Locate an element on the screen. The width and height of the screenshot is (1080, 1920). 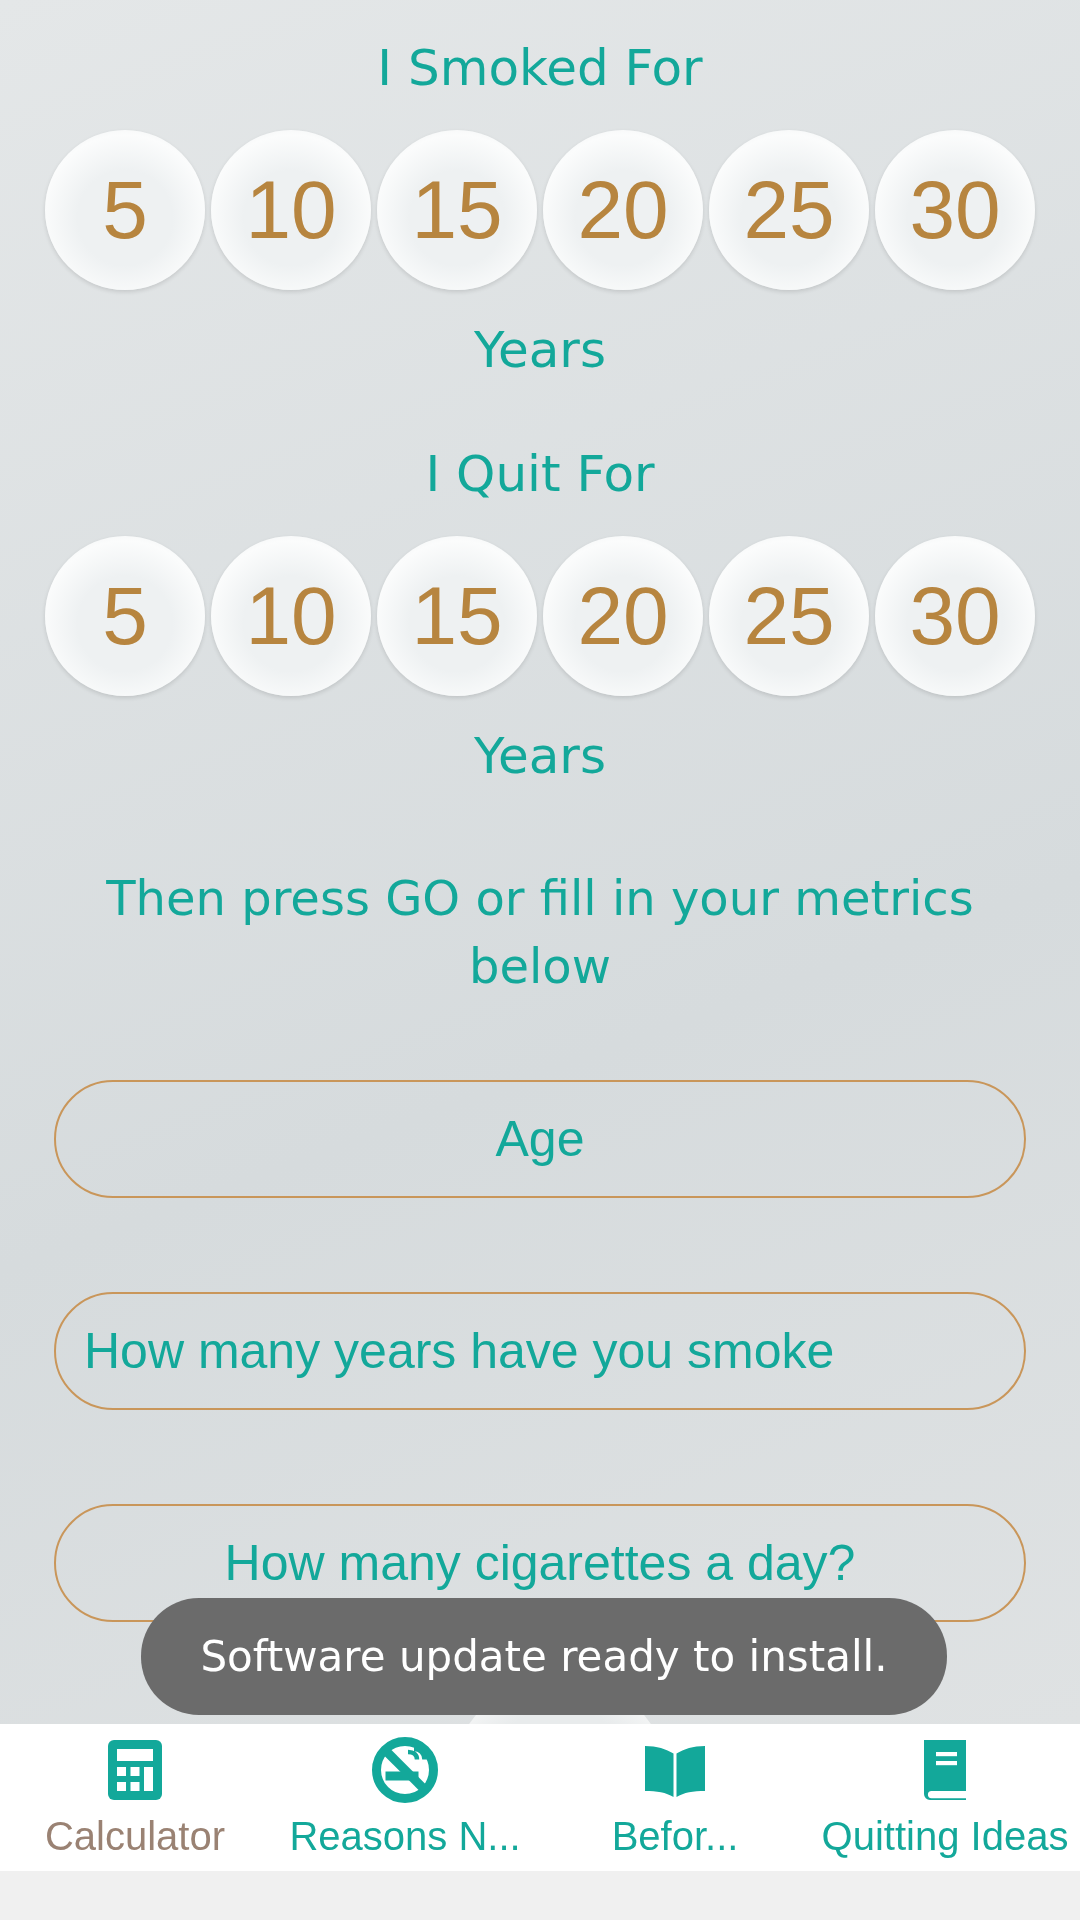
input-field: How many cigarettes a day? is located at coordinates (540, 1563).